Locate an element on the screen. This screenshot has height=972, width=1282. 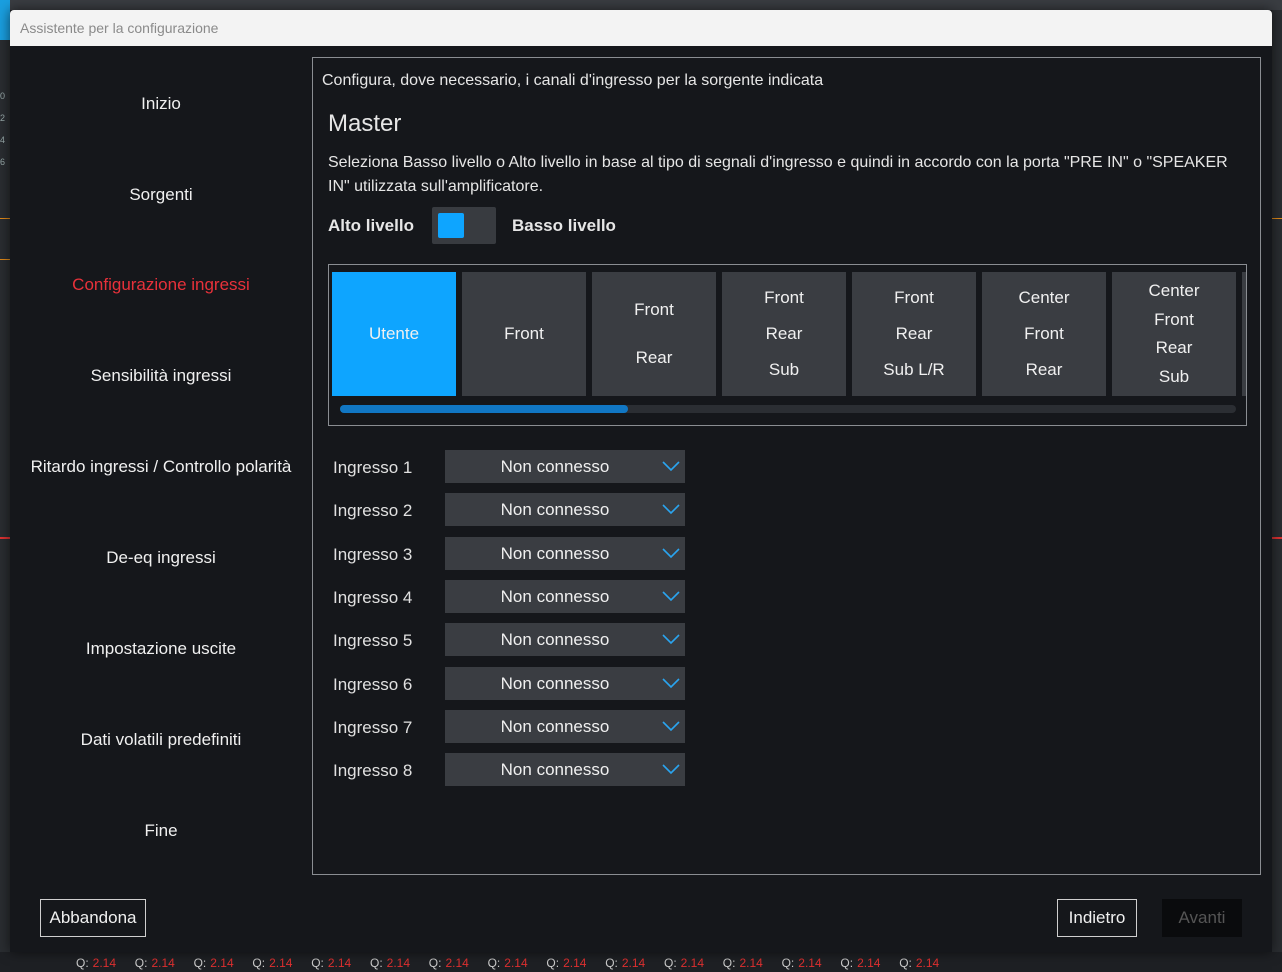
input-label: Ingresso 3 is located at coordinates (373, 554).